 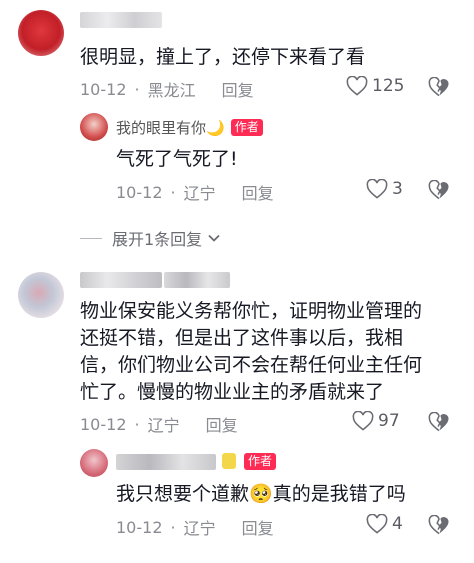 I want to click on moon-emoji-blurred, so click(x=229, y=461).